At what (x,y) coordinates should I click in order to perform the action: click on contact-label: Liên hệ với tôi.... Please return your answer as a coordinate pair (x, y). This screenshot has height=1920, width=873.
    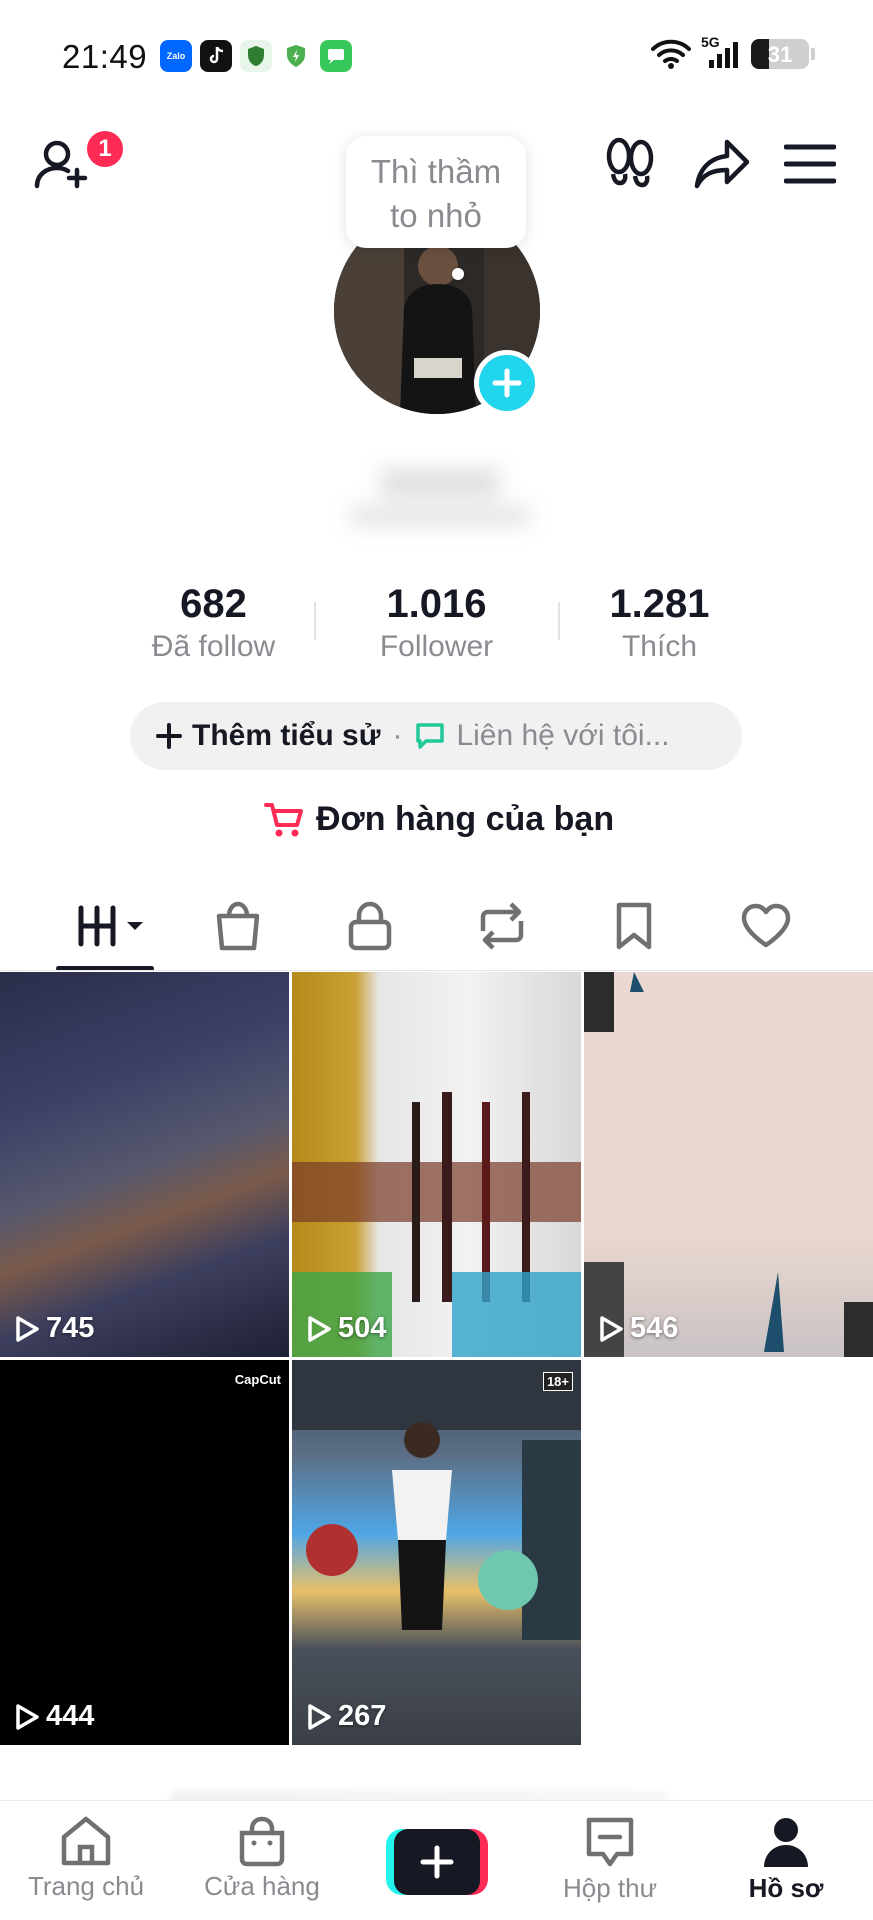
    Looking at the image, I should click on (563, 735).